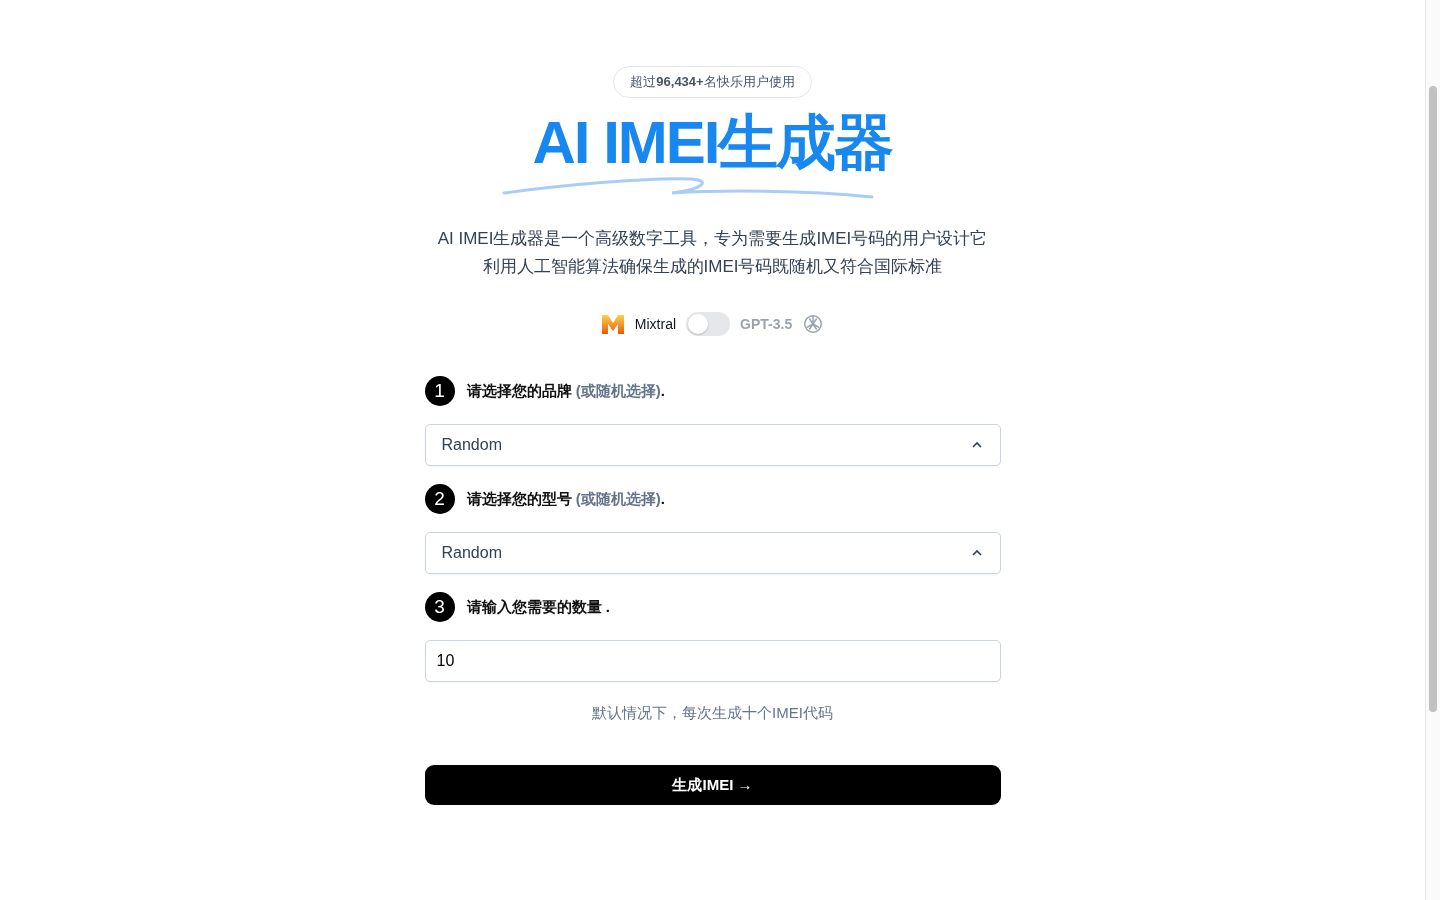 This screenshot has width=1440, height=900. What do you see at coordinates (708, 324) in the screenshot?
I see `model-toggle` at bounding box center [708, 324].